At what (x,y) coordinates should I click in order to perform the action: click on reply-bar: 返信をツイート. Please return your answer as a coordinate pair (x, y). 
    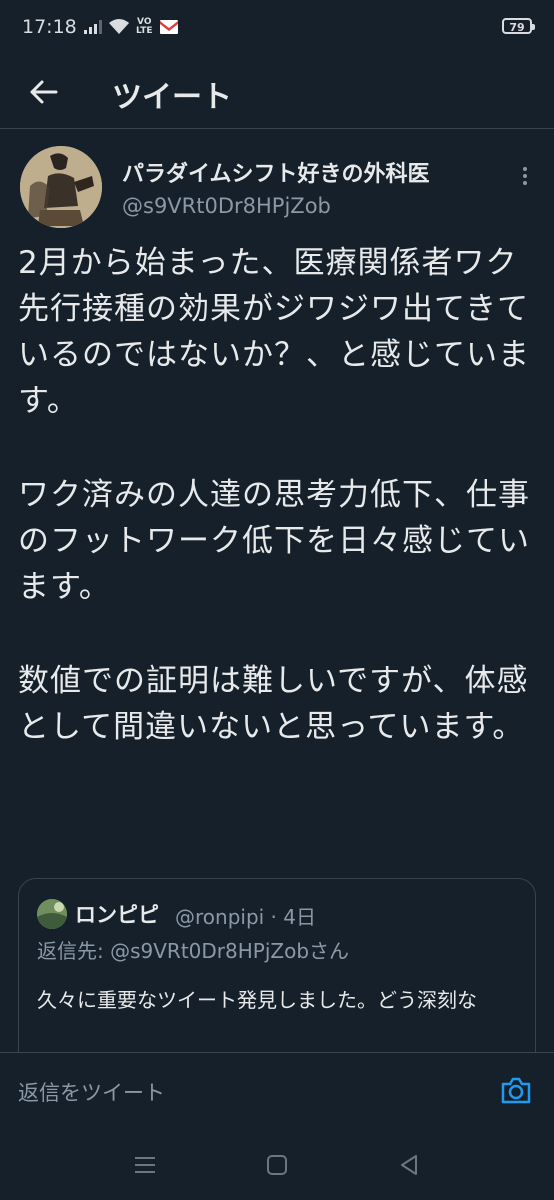
    Looking at the image, I should click on (277, 1090).